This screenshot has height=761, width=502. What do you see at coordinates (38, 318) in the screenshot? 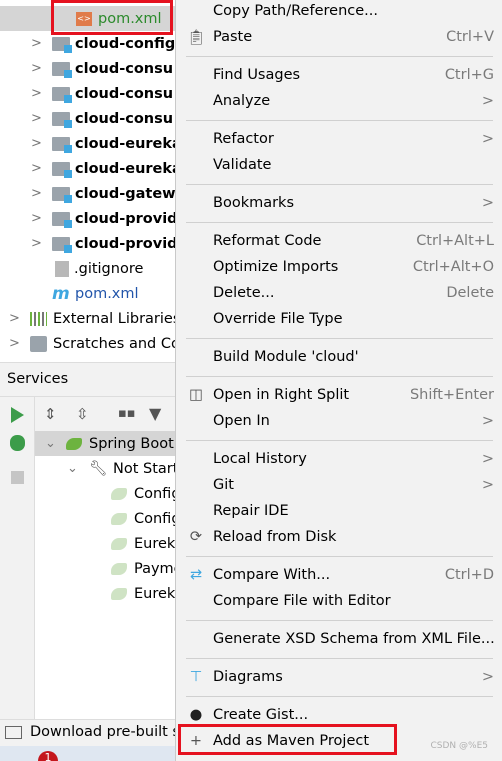
I see `library-icon` at bounding box center [38, 318].